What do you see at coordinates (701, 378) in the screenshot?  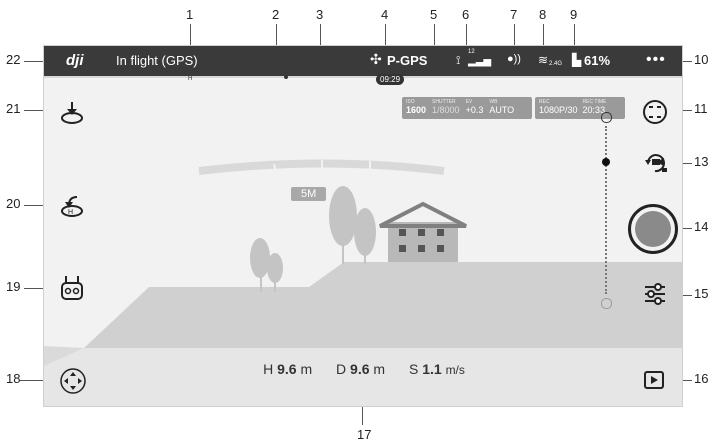 I see `callout-16: 16` at bounding box center [701, 378].